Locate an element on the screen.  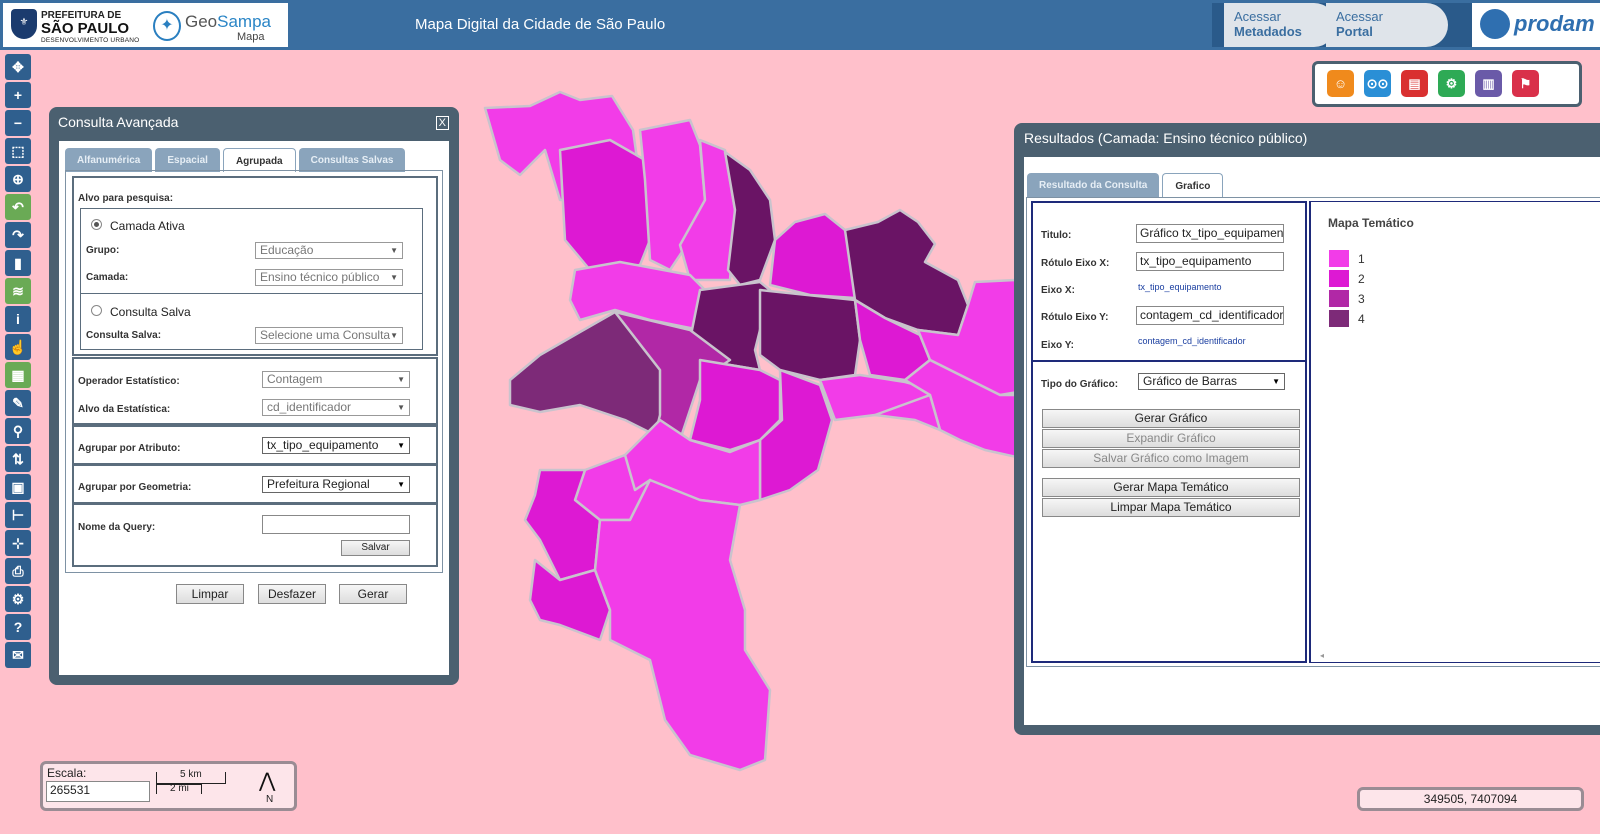
tractor-icon: ⚙ is located at coordinates (1451, 83).